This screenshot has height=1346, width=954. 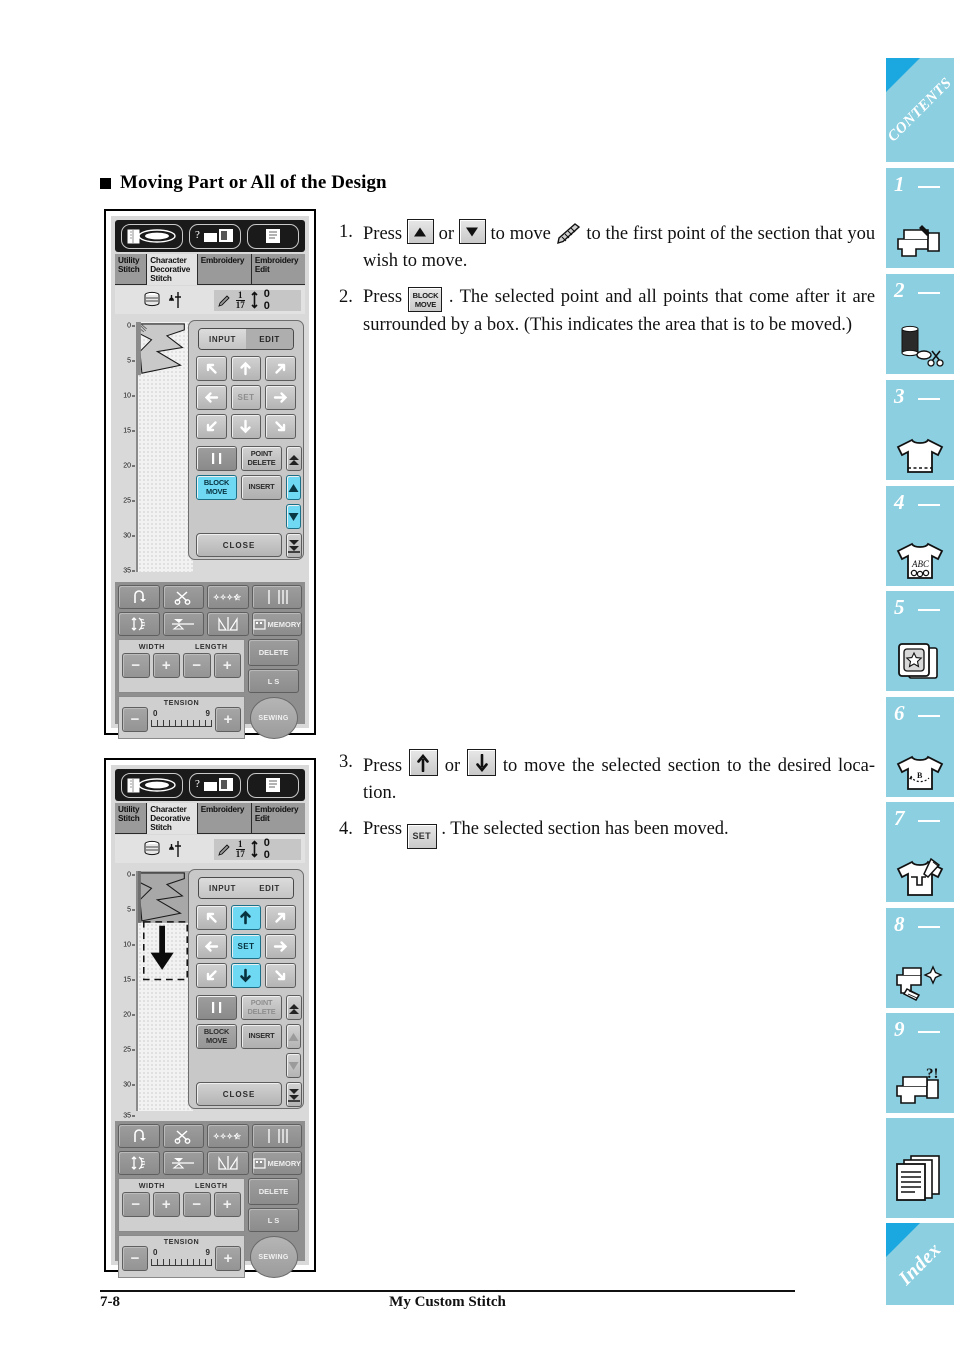 I want to click on sidebar-tab-5: 5, so click(x=920, y=641).